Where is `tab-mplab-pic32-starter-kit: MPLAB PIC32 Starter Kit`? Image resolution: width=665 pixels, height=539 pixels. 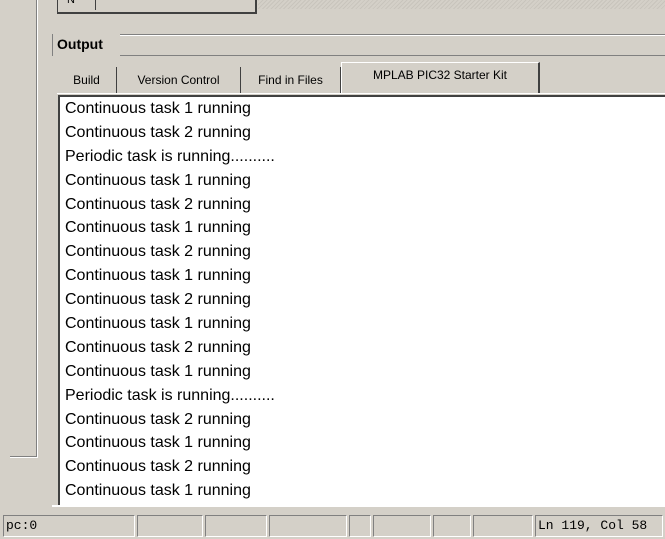 tab-mplab-pic32-starter-kit: MPLAB PIC32 Starter Kit is located at coordinates (440, 77).